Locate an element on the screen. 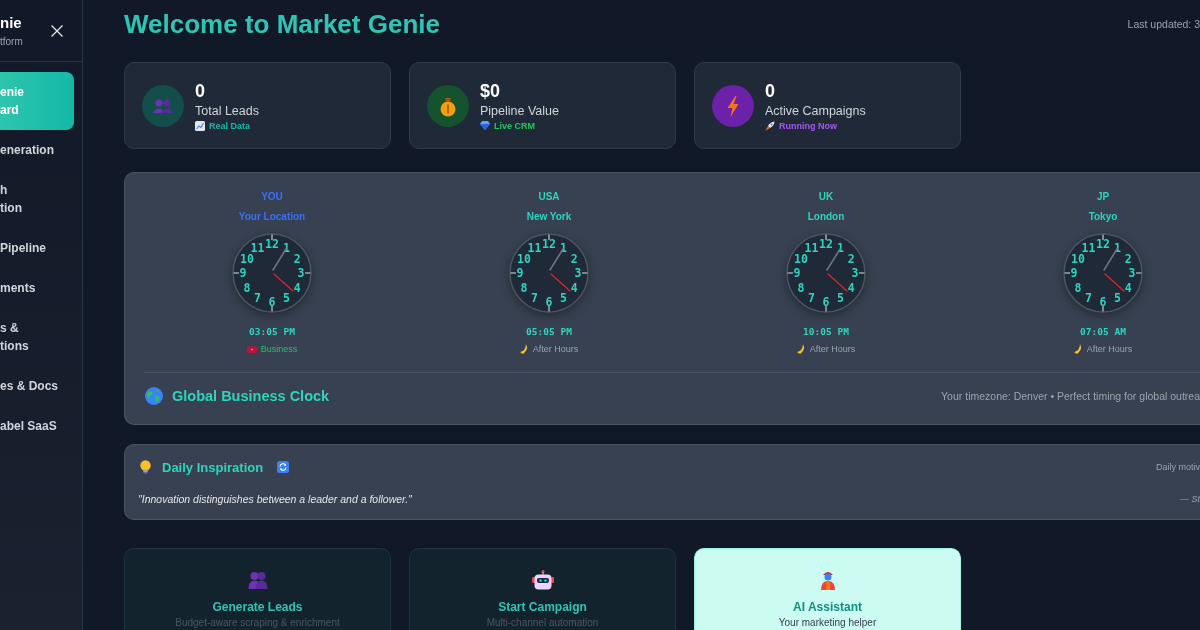 The image size is (1200, 630). city-name: Tokyo is located at coordinates (1103, 217).